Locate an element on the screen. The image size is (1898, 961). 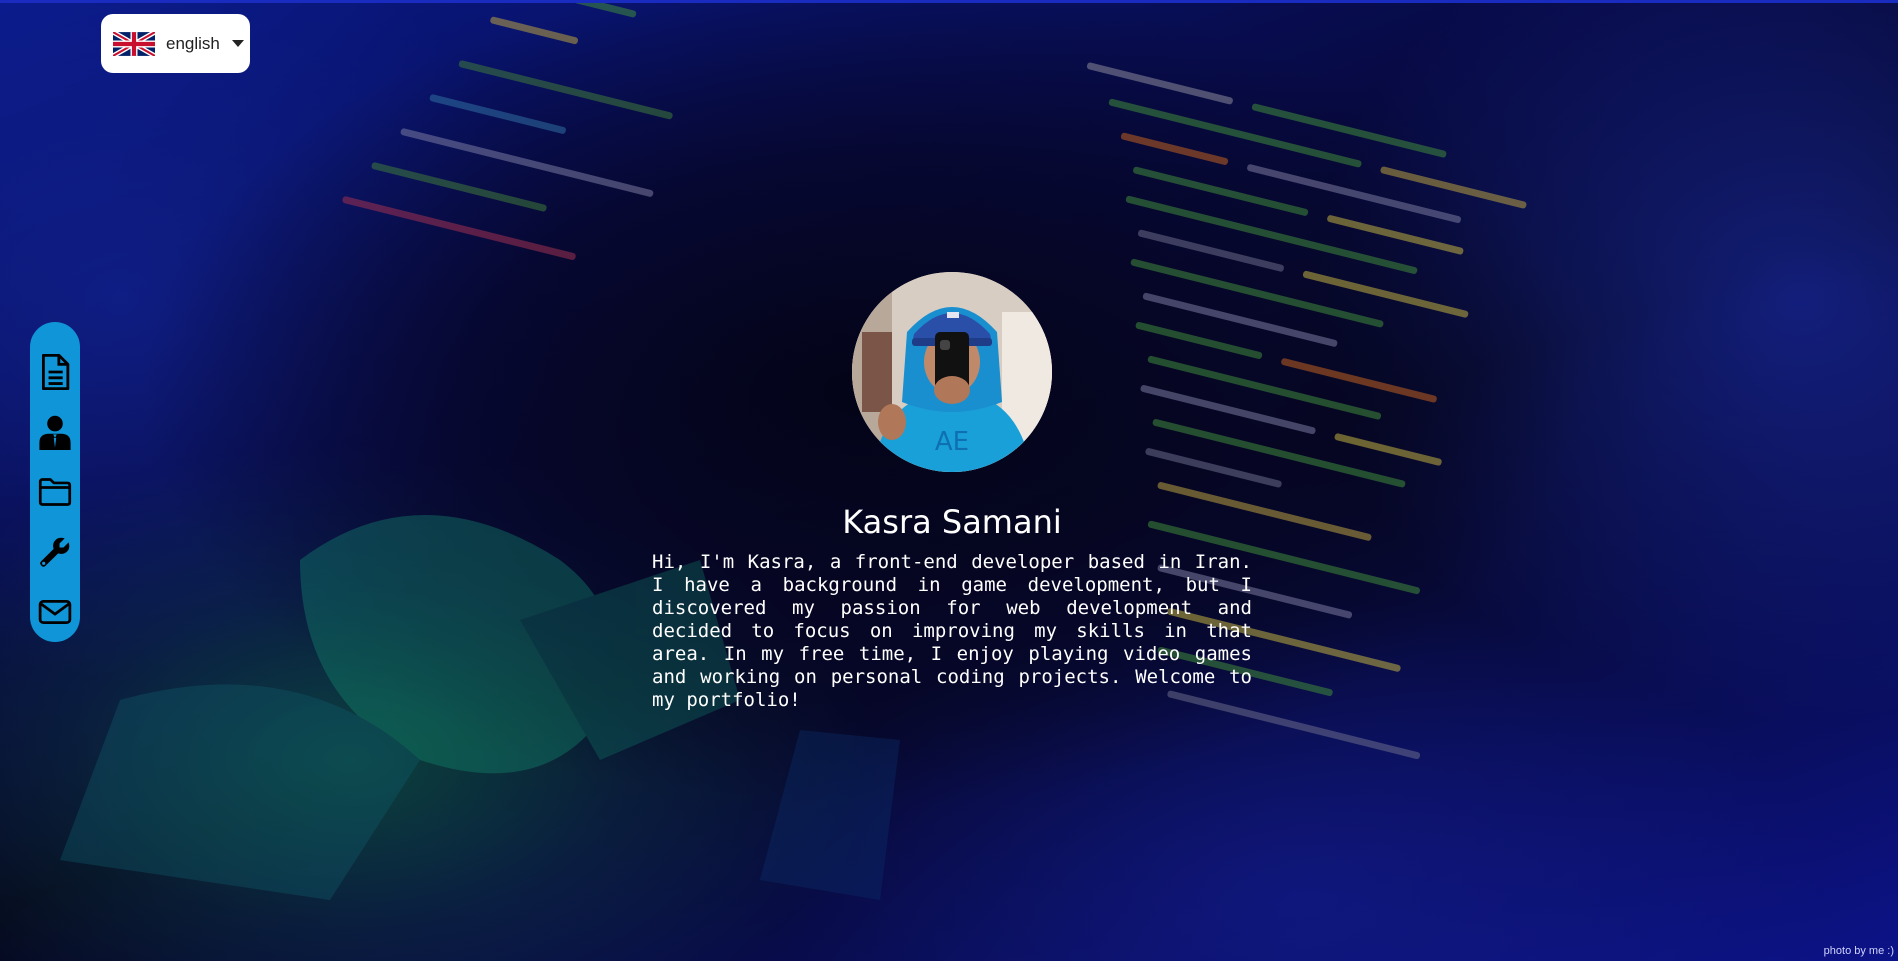
document-icon is located at coordinates (56, 372).